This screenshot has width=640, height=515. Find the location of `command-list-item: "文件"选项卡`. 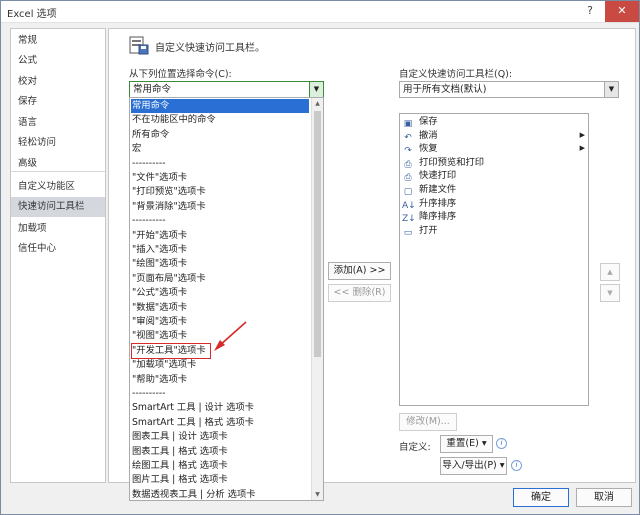

command-list-item: "文件"选项卡 is located at coordinates (159, 178).